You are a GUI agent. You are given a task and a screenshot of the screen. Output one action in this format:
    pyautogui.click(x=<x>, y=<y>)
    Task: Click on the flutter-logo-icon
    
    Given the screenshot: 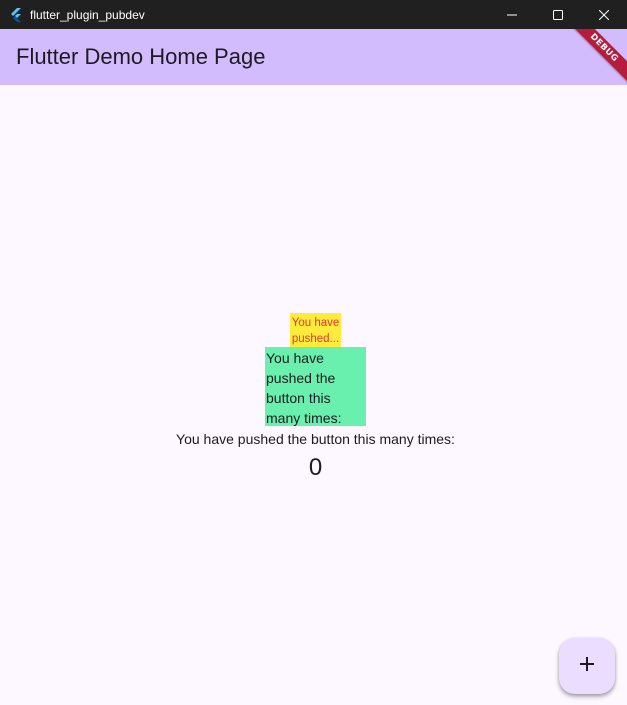 What is the action you would take?
    pyautogui.click(x=16, y=14)
    